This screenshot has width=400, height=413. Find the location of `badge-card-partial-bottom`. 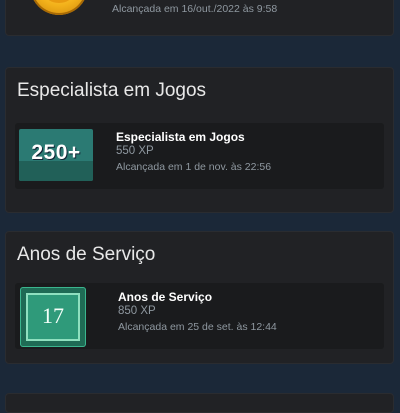

badge-card-partial-bottom is located at coordinates (199, 403).